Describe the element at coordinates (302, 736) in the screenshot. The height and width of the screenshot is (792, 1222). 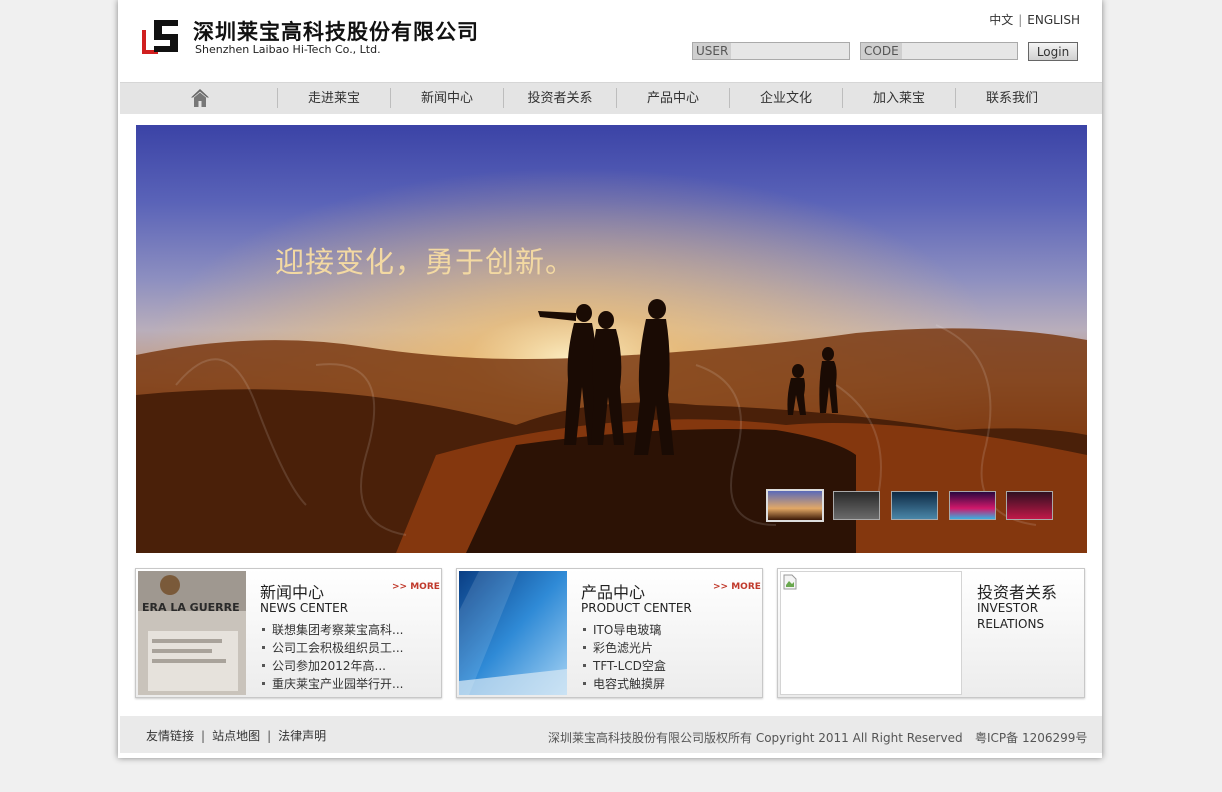
I see `footer-link-legal: 法律声明` at that location.